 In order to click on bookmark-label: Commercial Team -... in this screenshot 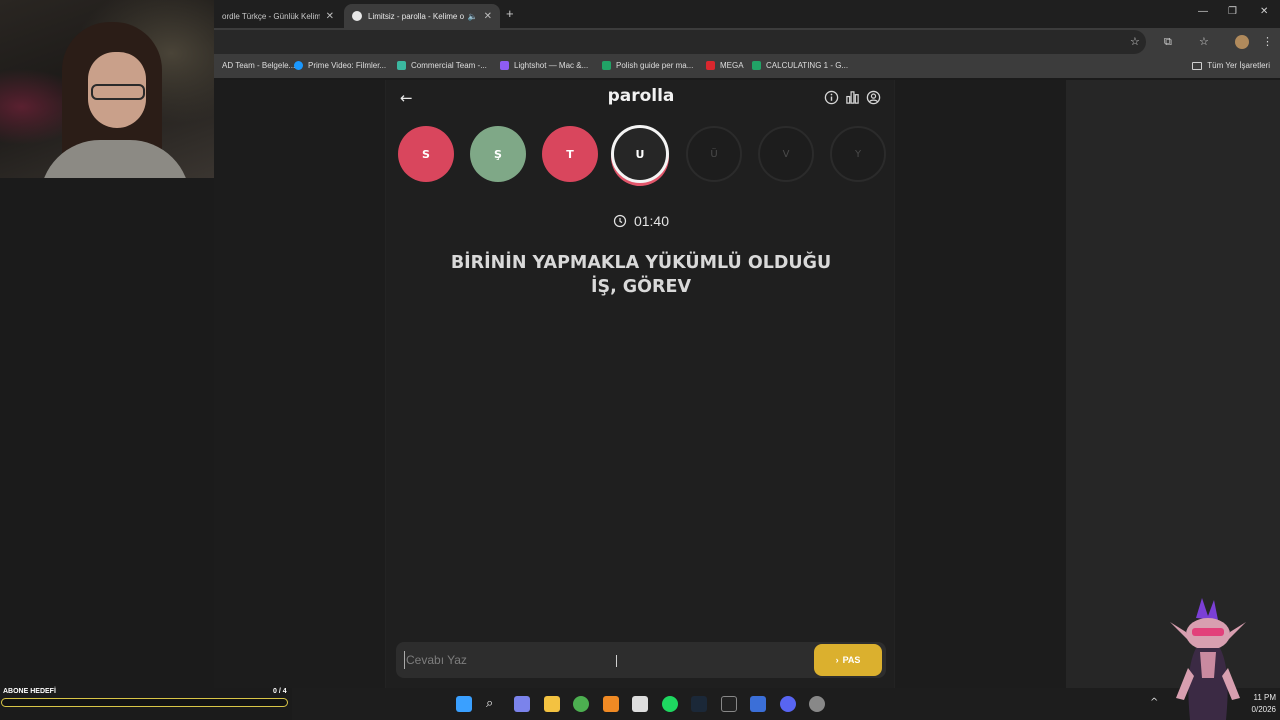, I will do `click(449, 65)`.